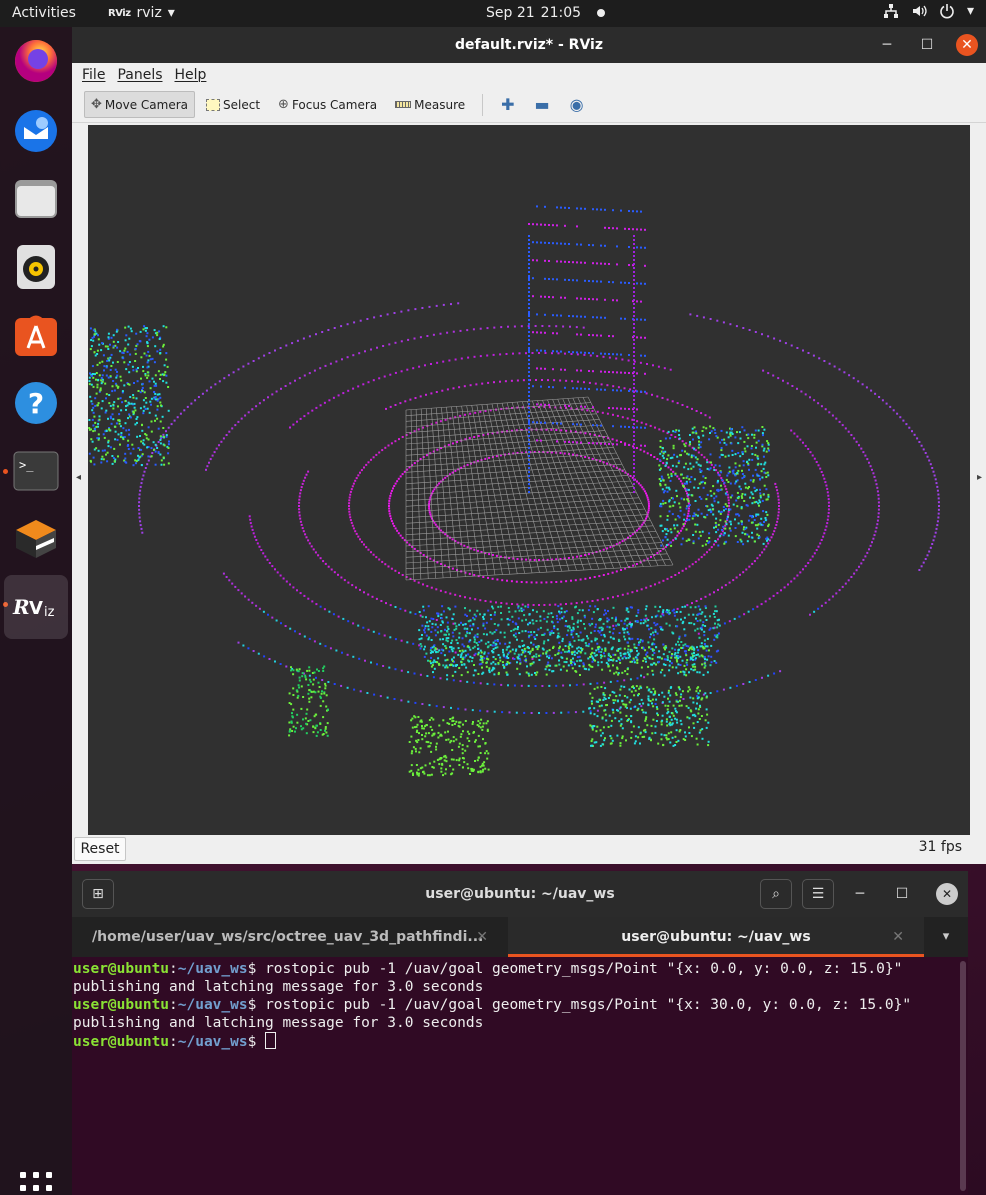  Describe the element at coordinates (963, 1076) in the screenshot. I see `terminal-scrollbar` at that location.